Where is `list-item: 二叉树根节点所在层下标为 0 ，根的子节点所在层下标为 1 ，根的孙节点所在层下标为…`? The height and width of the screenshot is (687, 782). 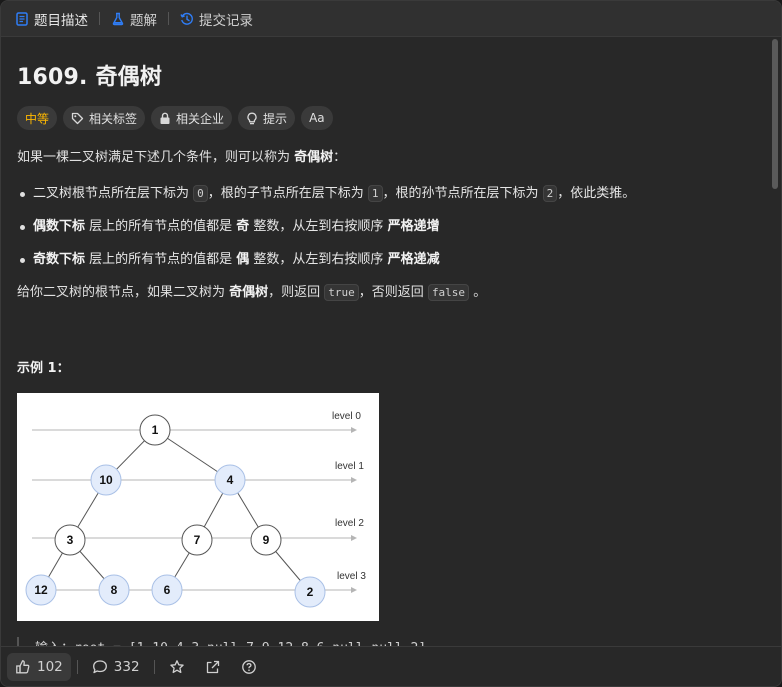 list-item: 二叉树根节点所在层下标为 0 ，根的子节点所在层下标为 1 ，根的孙节点所在层下标为… is located at coordinates (391, 194).